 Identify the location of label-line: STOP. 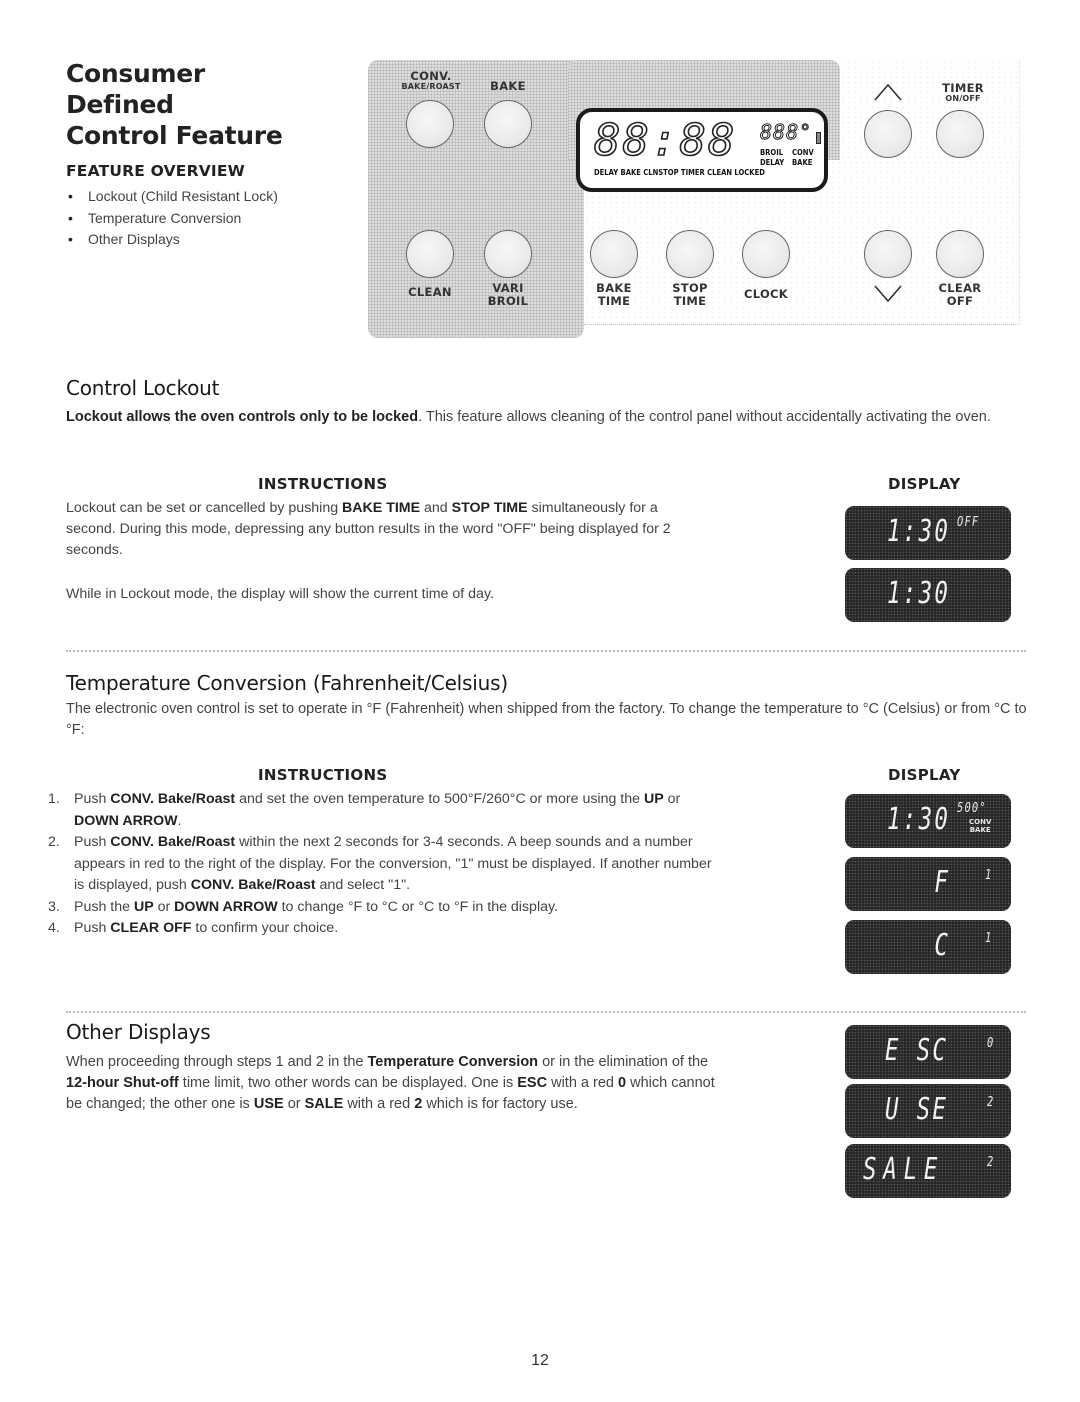
(690, 288).